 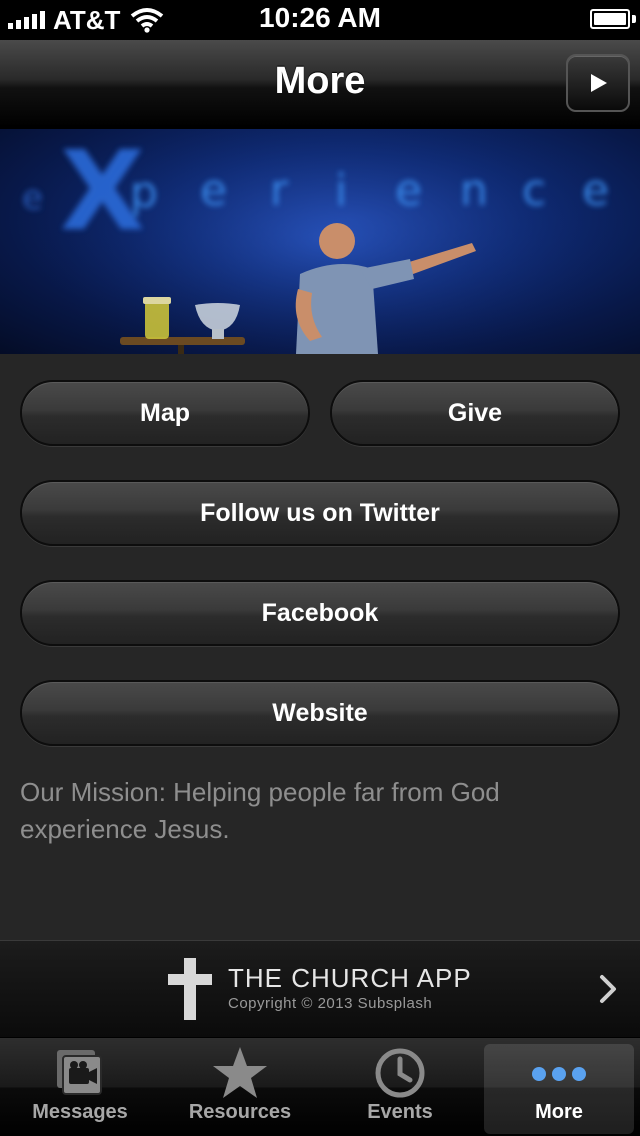 I want to click on svg-text: c, so click(x=534, y=190).